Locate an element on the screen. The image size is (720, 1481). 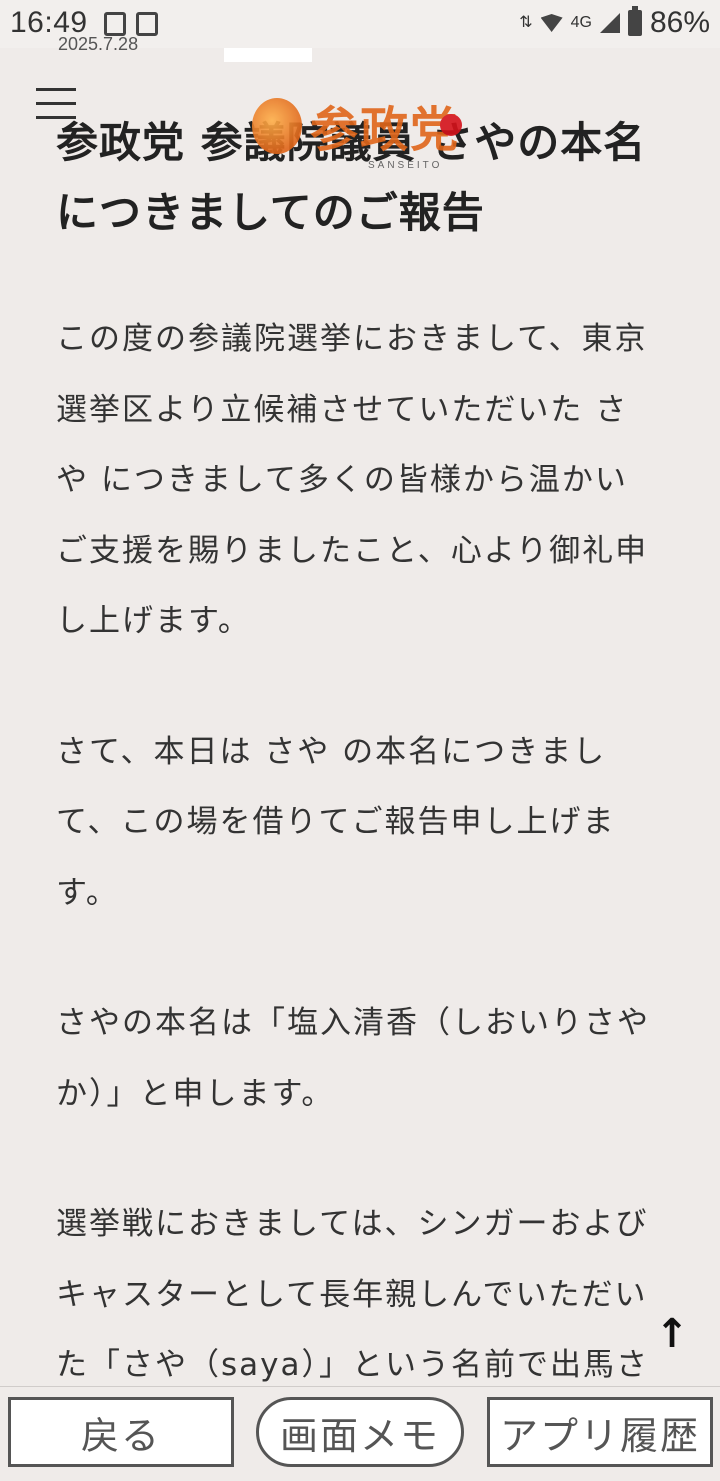
bottom-navigation-bar: 戻る 画面メモ アプリ履歴 is located at coordinates (360, 1433).